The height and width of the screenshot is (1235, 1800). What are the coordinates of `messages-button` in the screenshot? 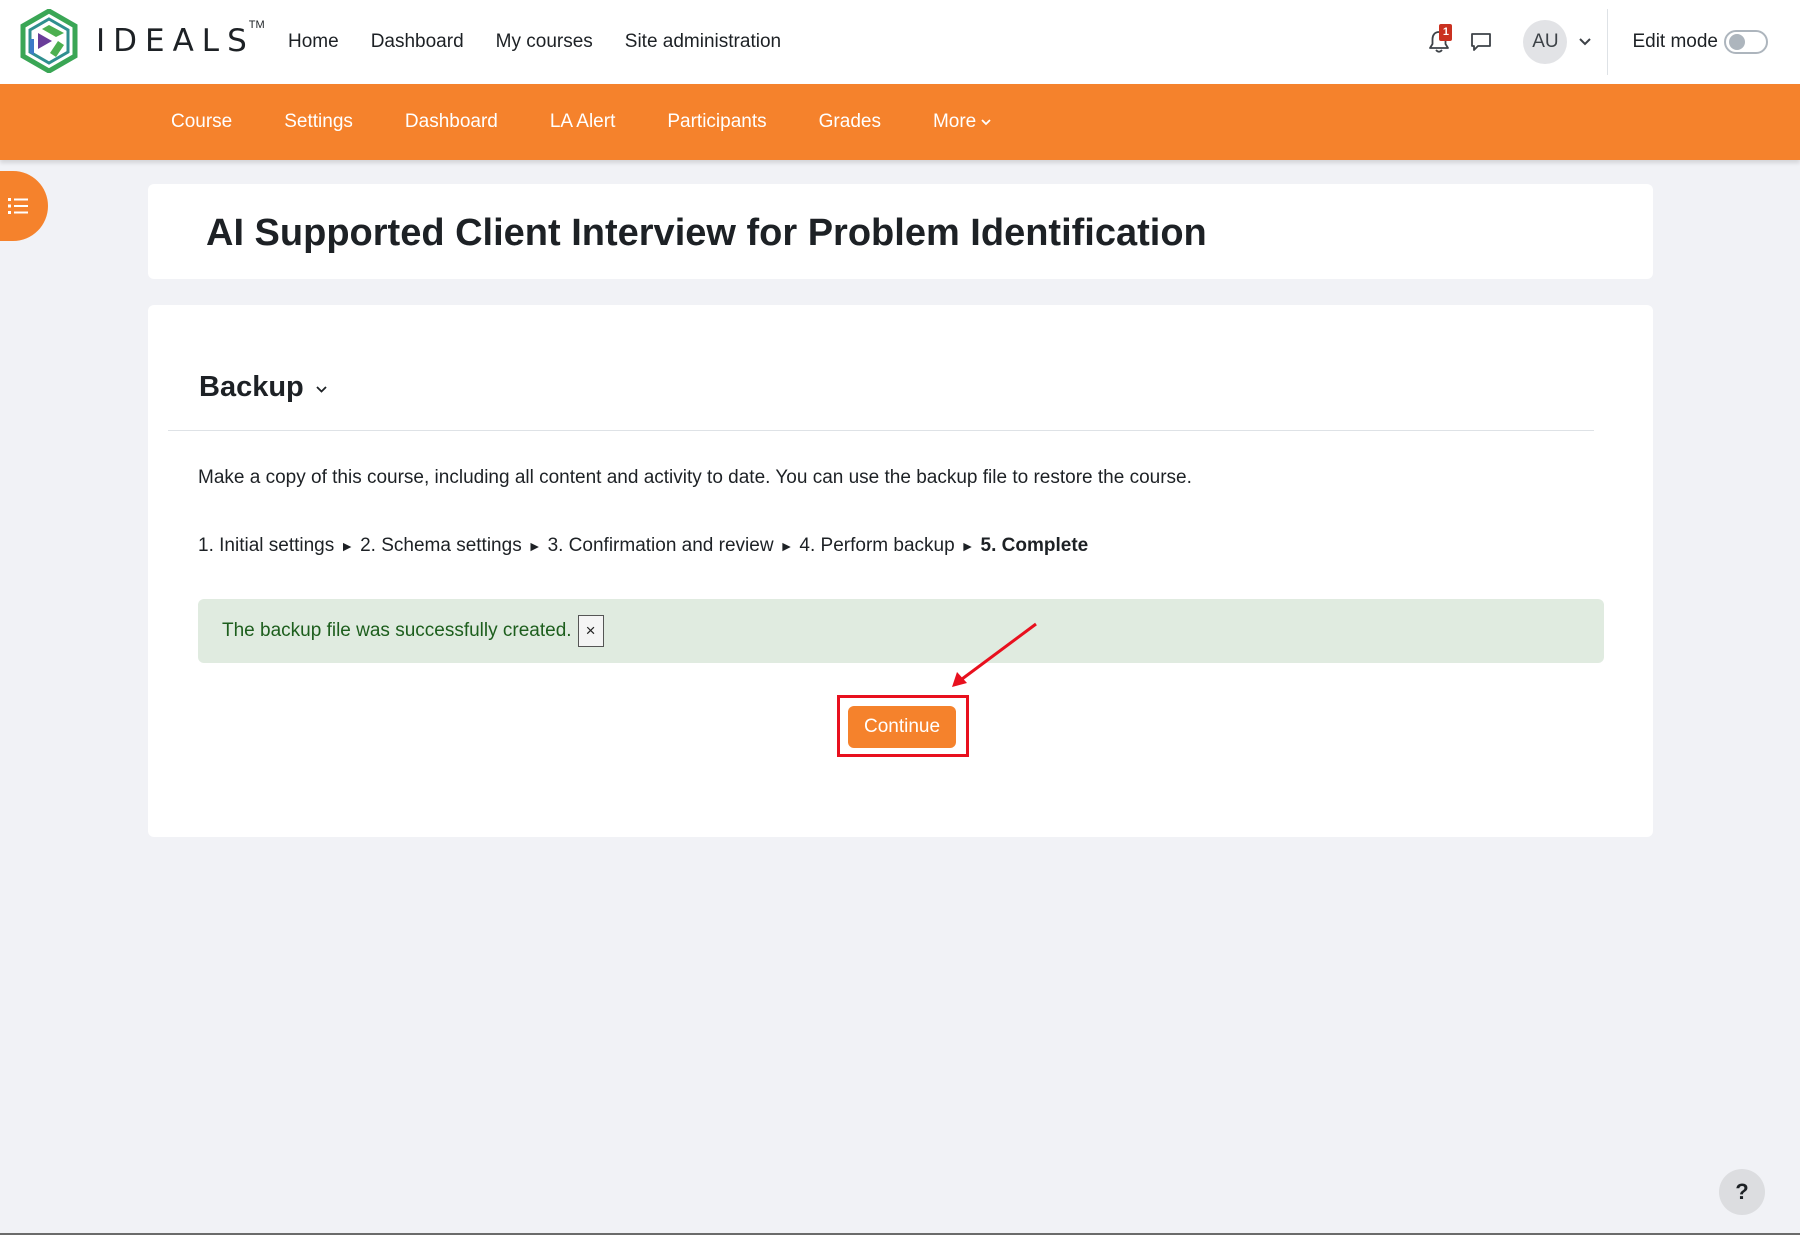 It's located at (1481, 42).